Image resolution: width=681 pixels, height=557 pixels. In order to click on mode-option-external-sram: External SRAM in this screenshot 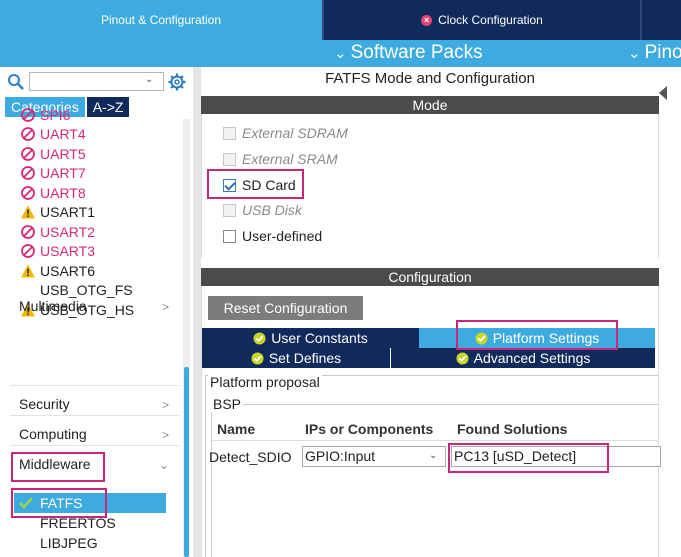, I will do `click(280, 159)`.